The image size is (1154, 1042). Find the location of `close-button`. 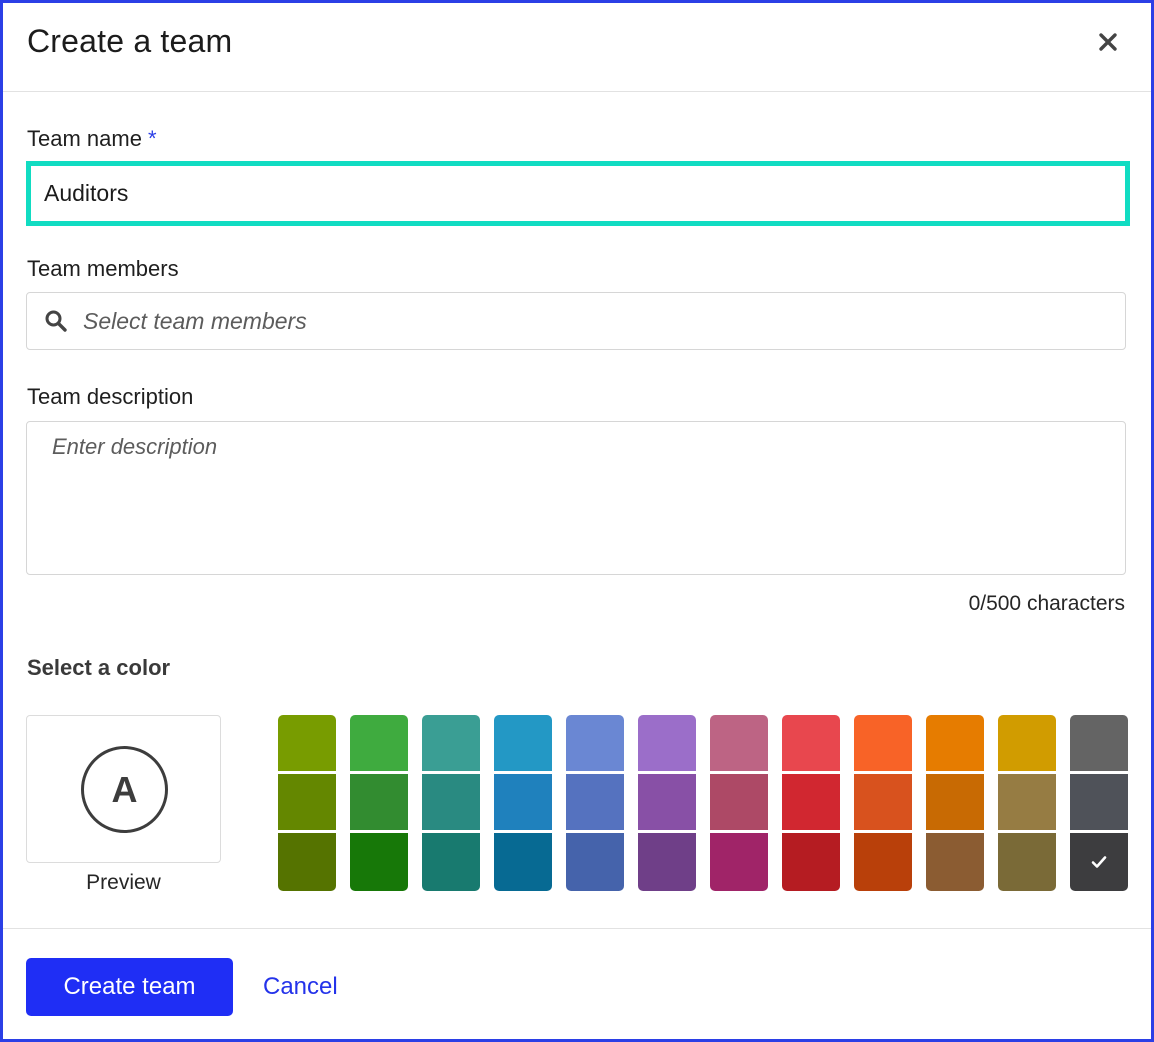

close-button is located at coordinates (1108, 42).